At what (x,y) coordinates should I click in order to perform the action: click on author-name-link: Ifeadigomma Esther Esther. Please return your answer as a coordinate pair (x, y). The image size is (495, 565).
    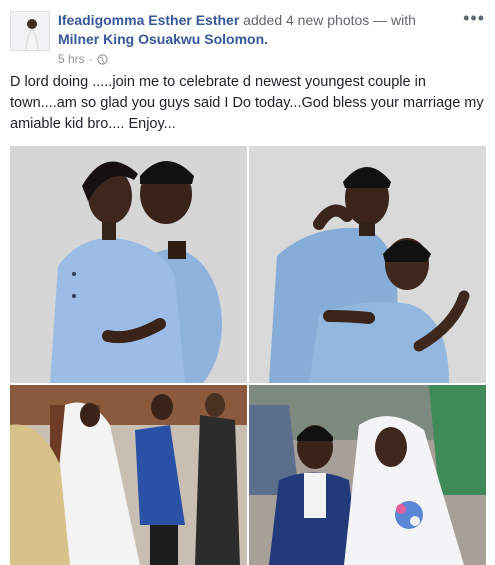
    Looking at the image, I should click on (148, 20).